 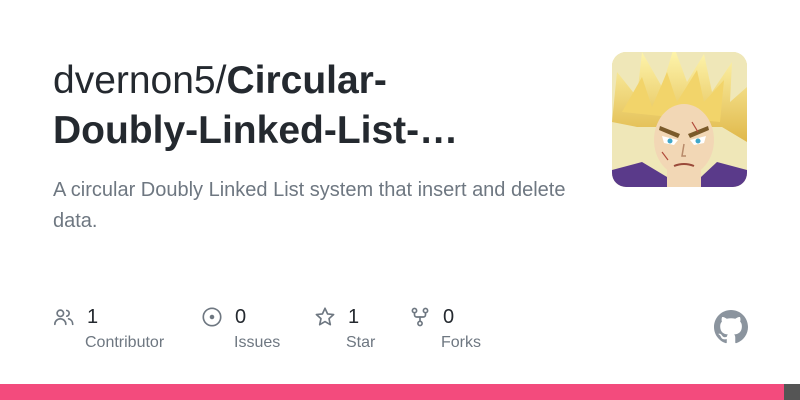 I want to click on stars-count: 1, so click(x=354, y=316).